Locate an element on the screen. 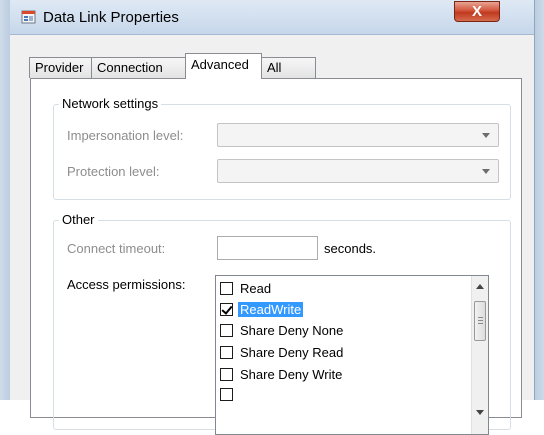 Image resolution: width=544 pixels, height=435 pixels. tab-connection: Connection is located at coordinates (138, 67).